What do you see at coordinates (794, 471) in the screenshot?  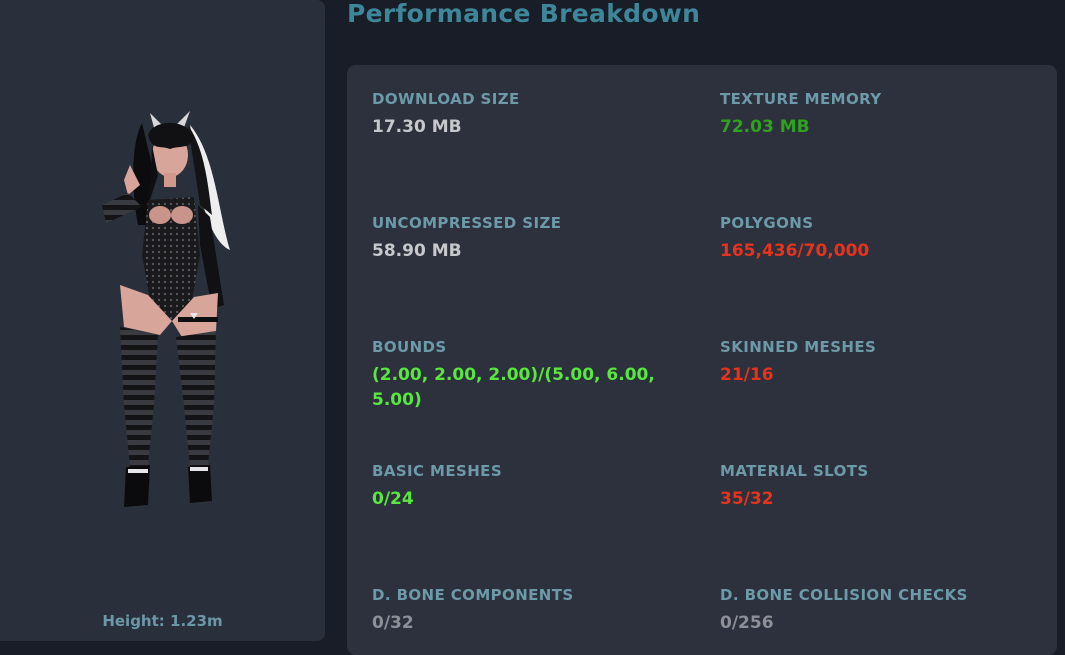 I see `stat-label: MATERIAL SLOTS` at bounding box center [794, 471].